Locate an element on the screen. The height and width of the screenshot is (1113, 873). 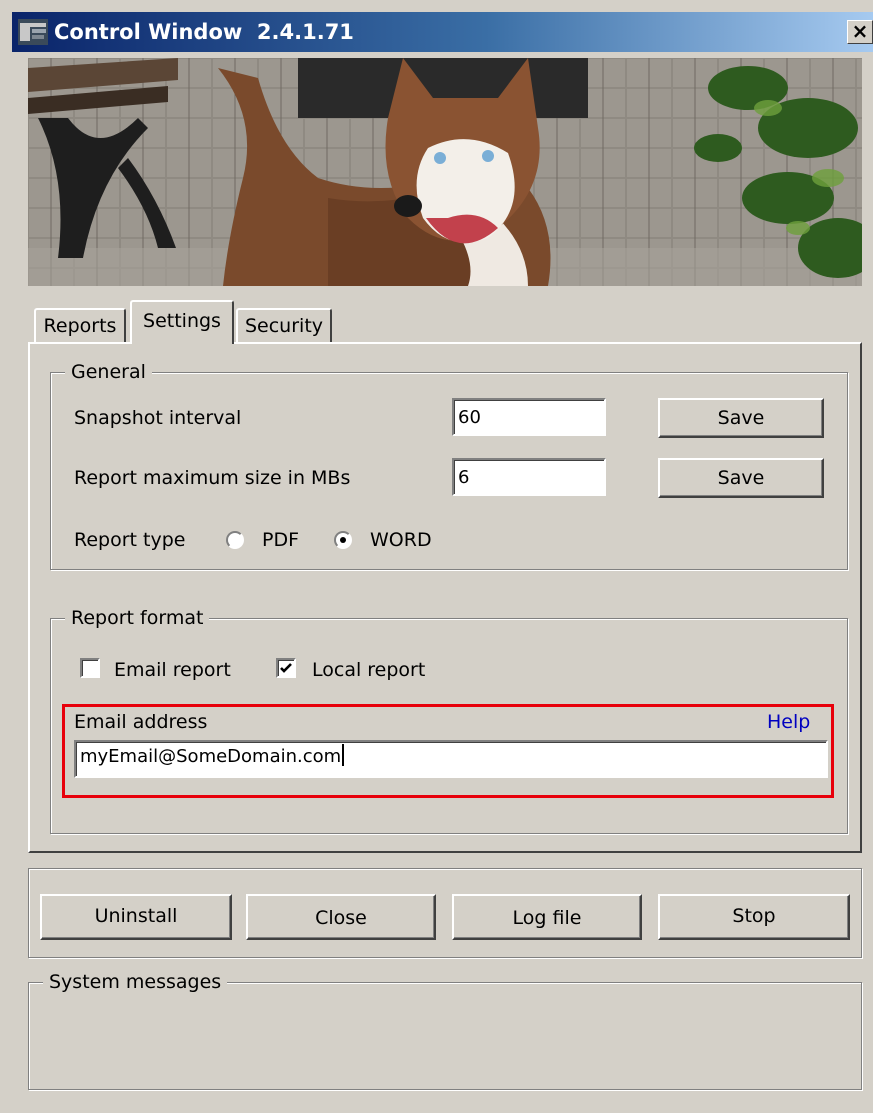
report-max-size-label: Report maximum size in MBs is located at coordinates (212, 478).